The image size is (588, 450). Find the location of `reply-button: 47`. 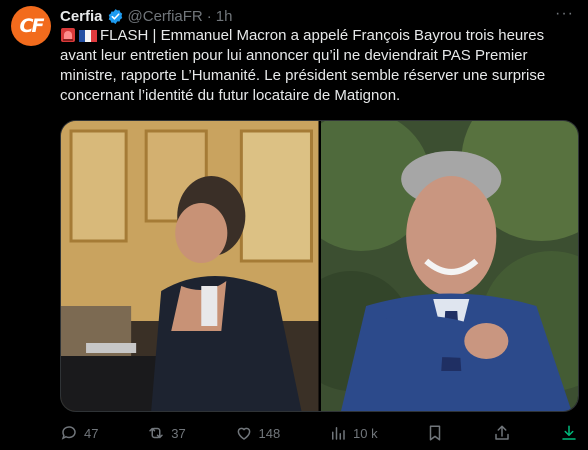

reply-button: 47 is located at coordinates (79, 433).